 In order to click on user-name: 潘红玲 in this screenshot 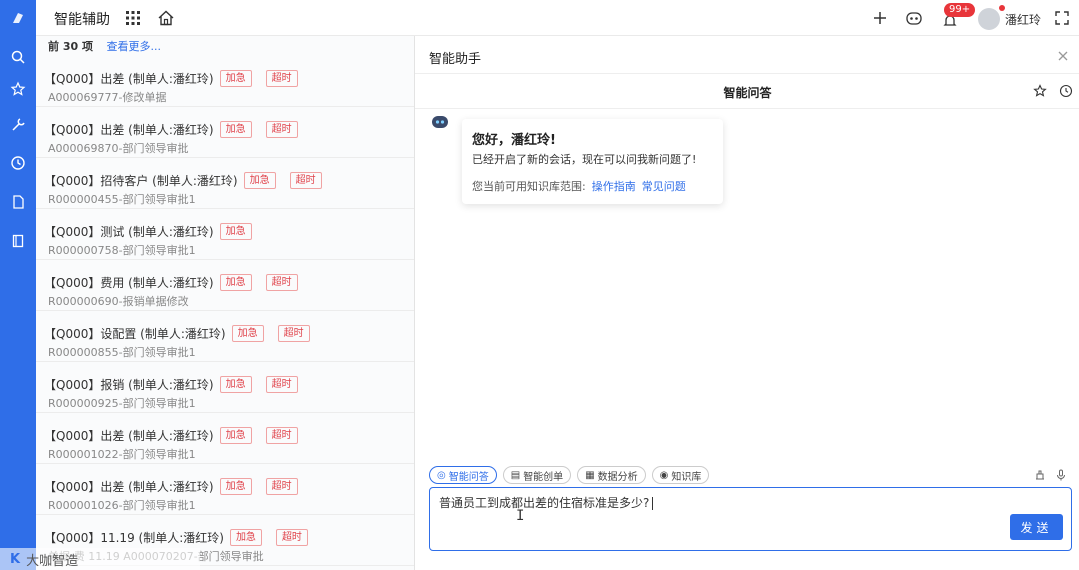, I will do `click(1023, 19)`.